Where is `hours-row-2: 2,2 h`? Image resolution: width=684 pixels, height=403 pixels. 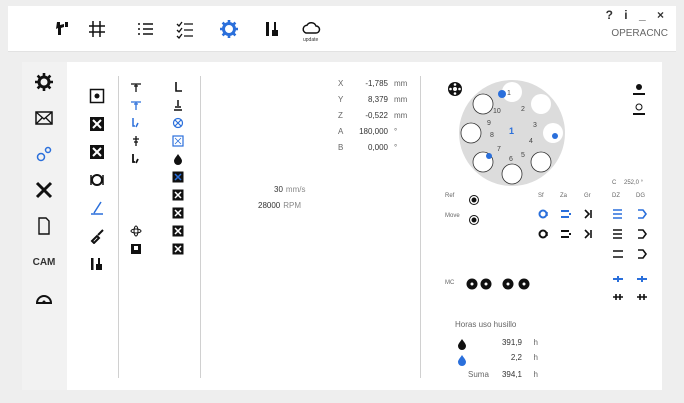
hours-row-2: 2,2 h is located at coordinates (524, 357).